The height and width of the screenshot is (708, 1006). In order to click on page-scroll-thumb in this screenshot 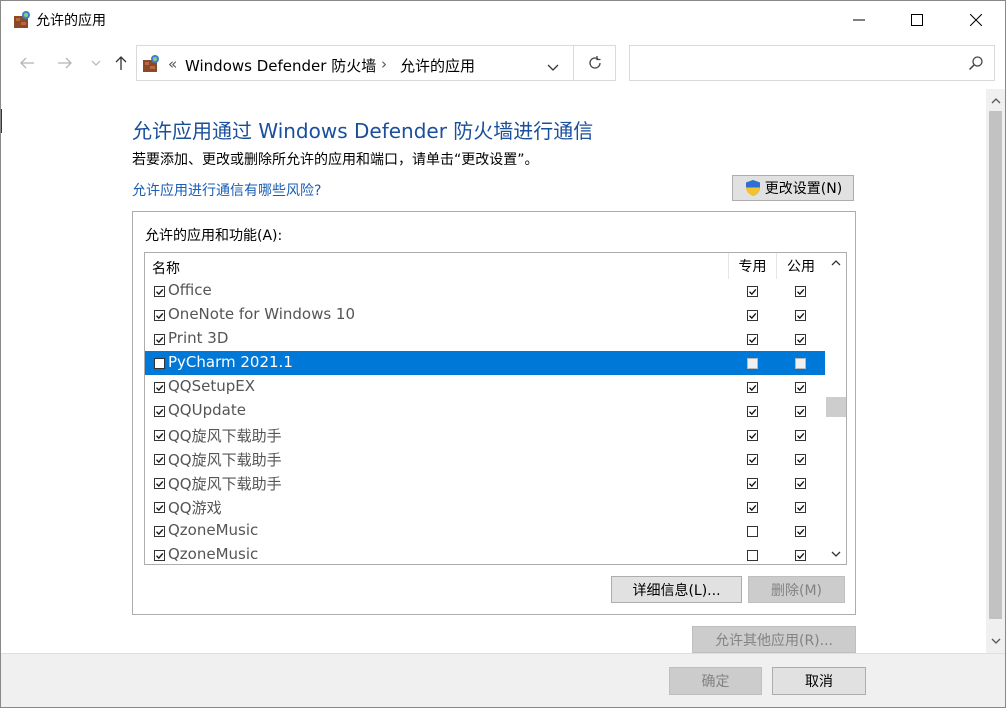, I will do `click(995, 365)`.